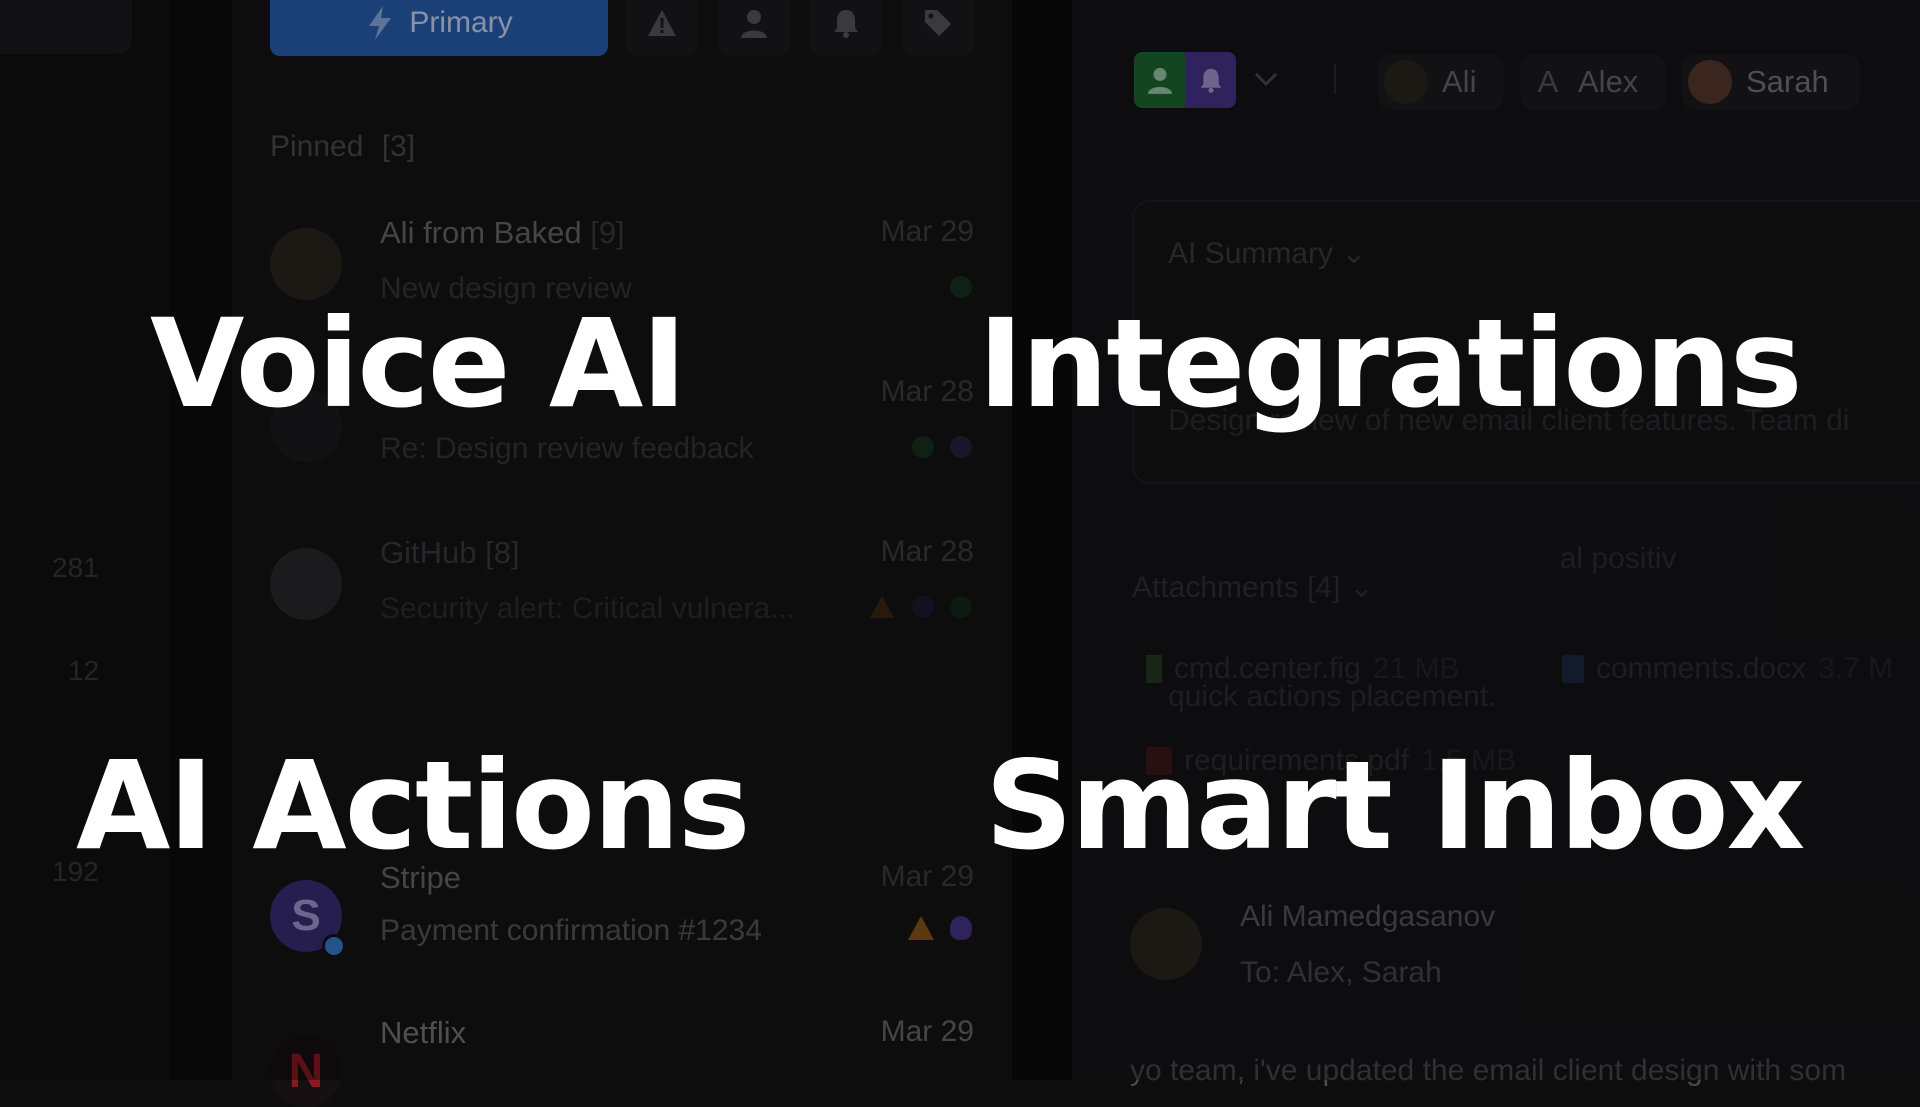  What do you see at coordinates (1390, 364) in the screenshot?
I see `headline-integrations: Integrations` at bounding box center [1390, 364].